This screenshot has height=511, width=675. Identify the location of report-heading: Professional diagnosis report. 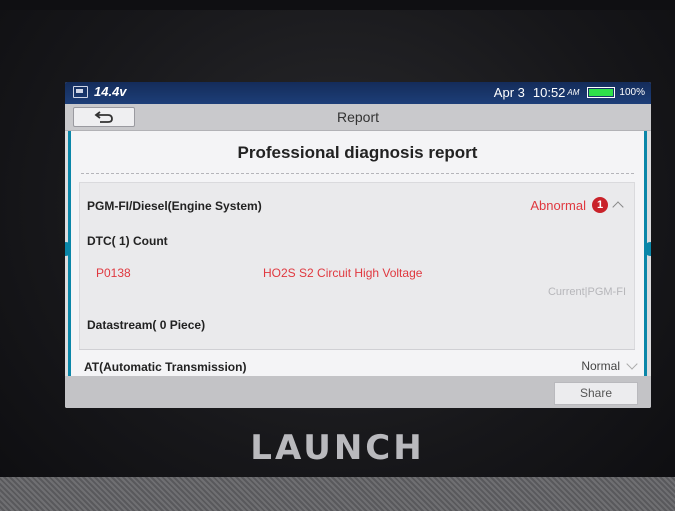
(357, 152).